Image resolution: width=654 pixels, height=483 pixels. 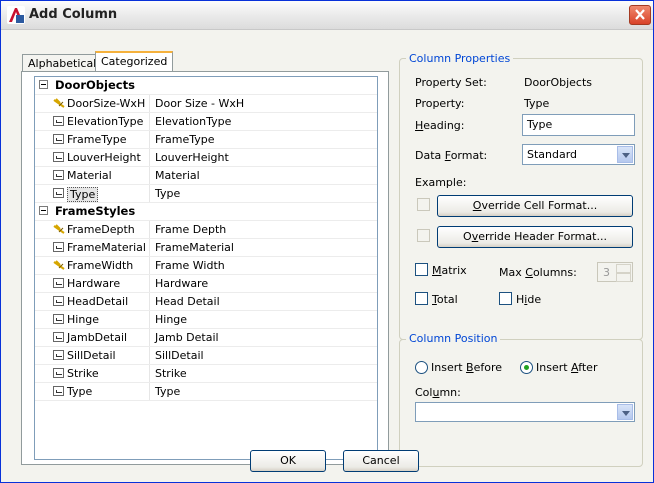 I want to click on tab-label: Alphabetical, so click(x=62, y=63).